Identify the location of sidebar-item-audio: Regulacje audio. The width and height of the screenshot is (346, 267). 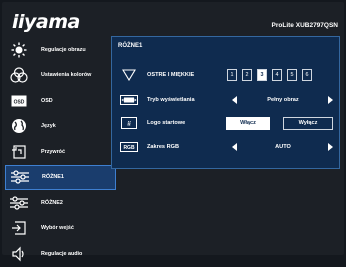
(58, 254).